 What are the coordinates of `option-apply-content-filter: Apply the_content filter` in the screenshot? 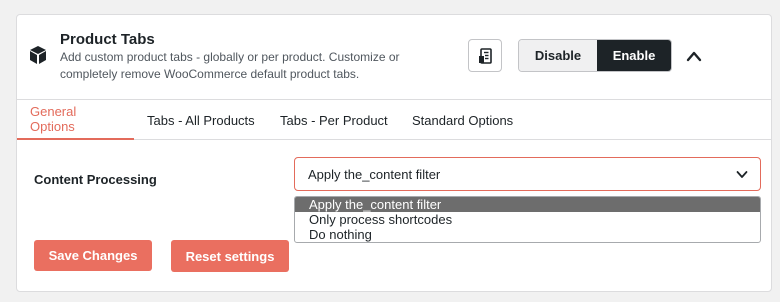 It's located at (527, 204).